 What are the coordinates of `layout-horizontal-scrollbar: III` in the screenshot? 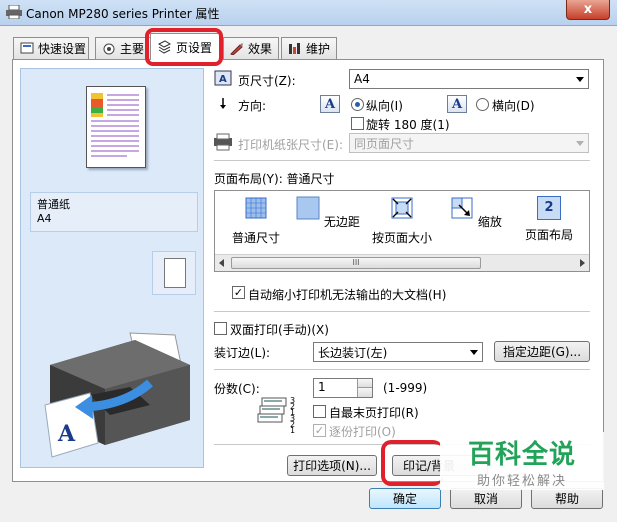 It's located at (402, 262).